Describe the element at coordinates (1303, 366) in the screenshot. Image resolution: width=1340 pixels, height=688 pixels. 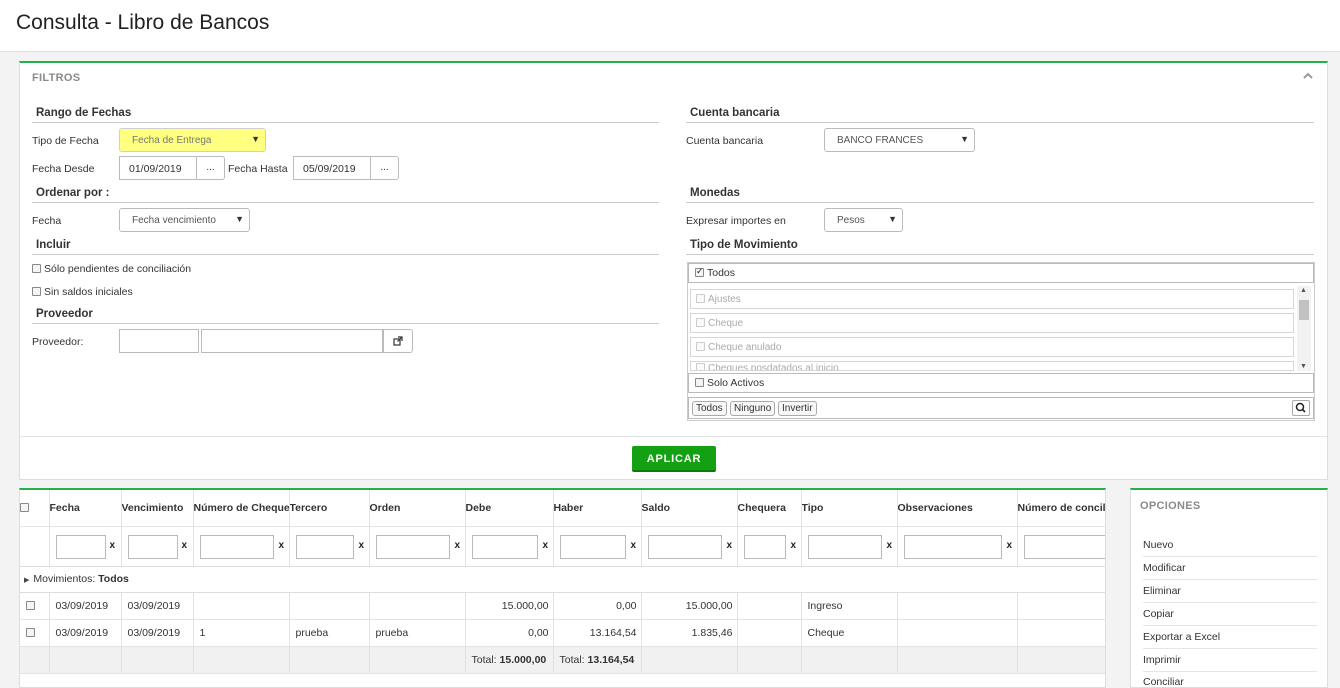
I see `scroll-down-icon: ▼` at that location.